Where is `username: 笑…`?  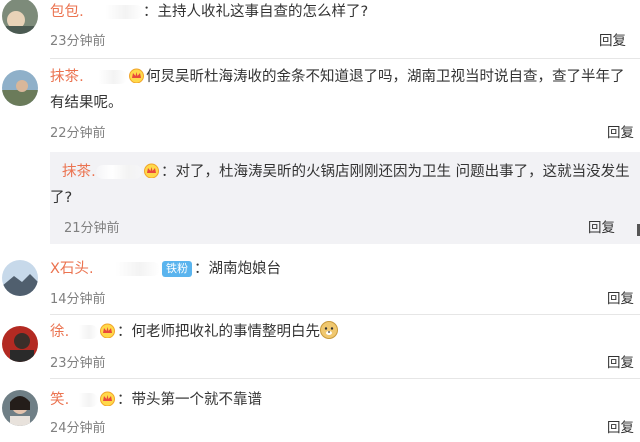 username: 笑… is located at coordinates (59, 400).